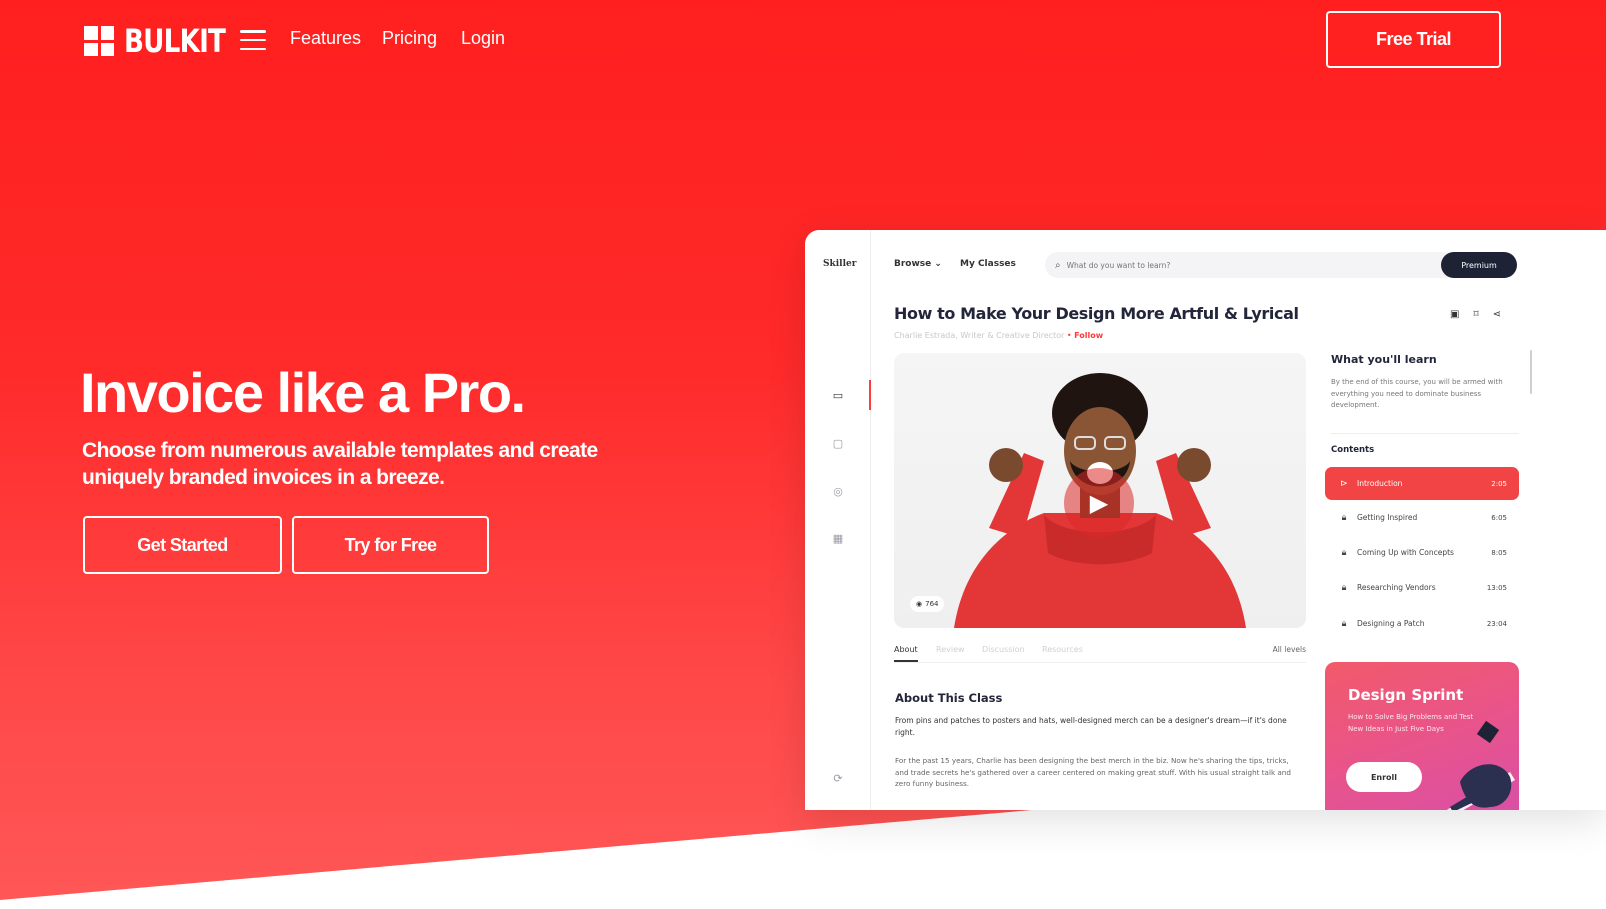  Describe the element at coordinates (1231, 265) in the screenshot. I see `search-input` at that location.